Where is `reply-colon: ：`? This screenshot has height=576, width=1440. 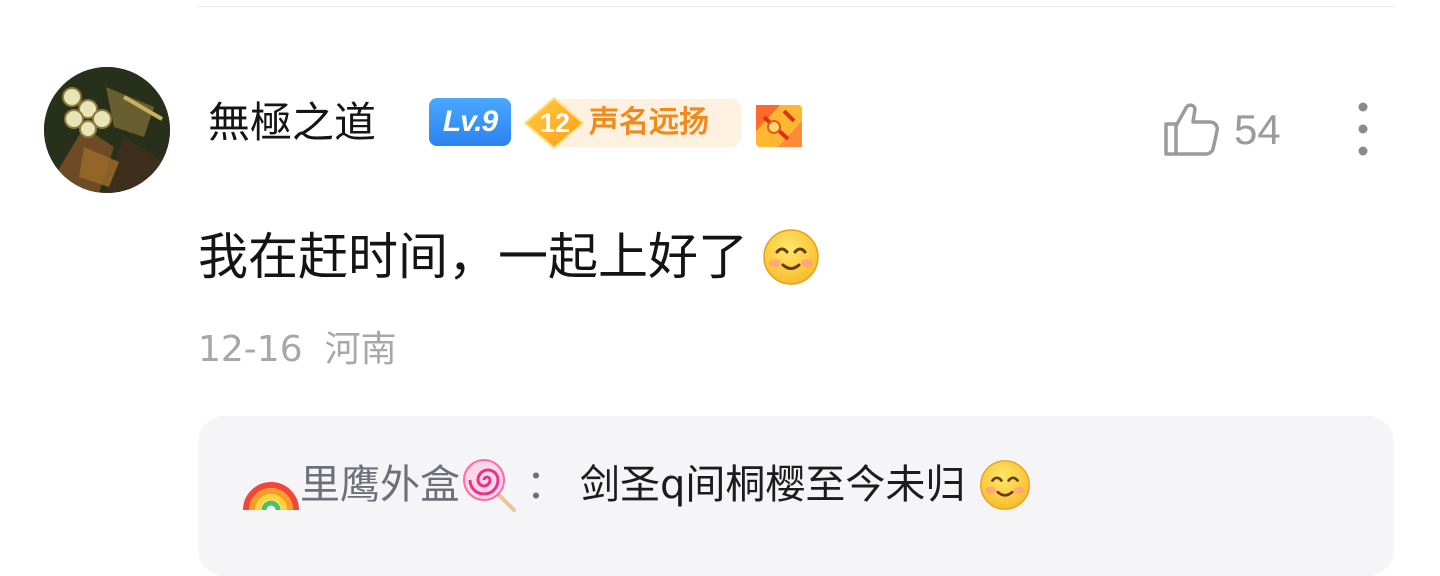 reply-colon: ： is located at coordinates (546, 485).